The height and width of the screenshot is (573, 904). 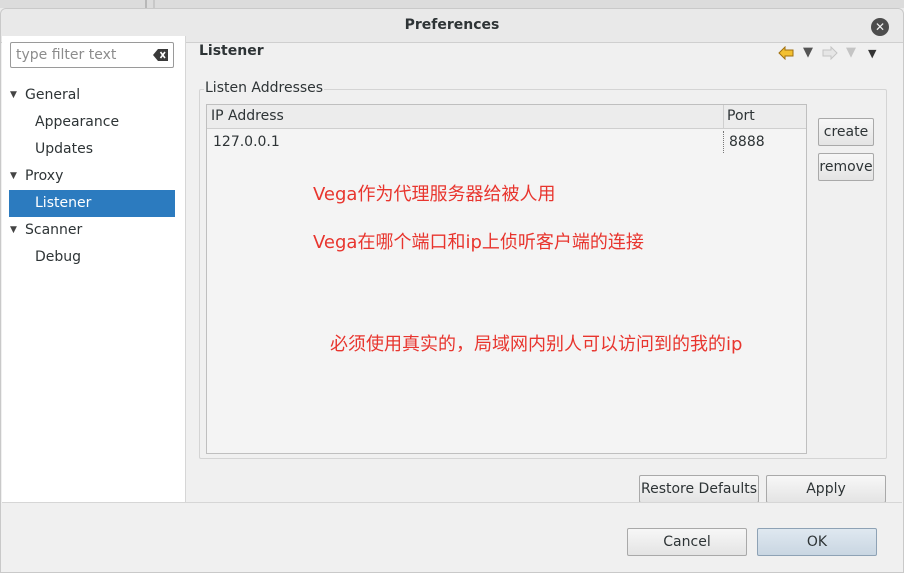 I want to click on forward-arrow-icon, so click(x=830, y=53).